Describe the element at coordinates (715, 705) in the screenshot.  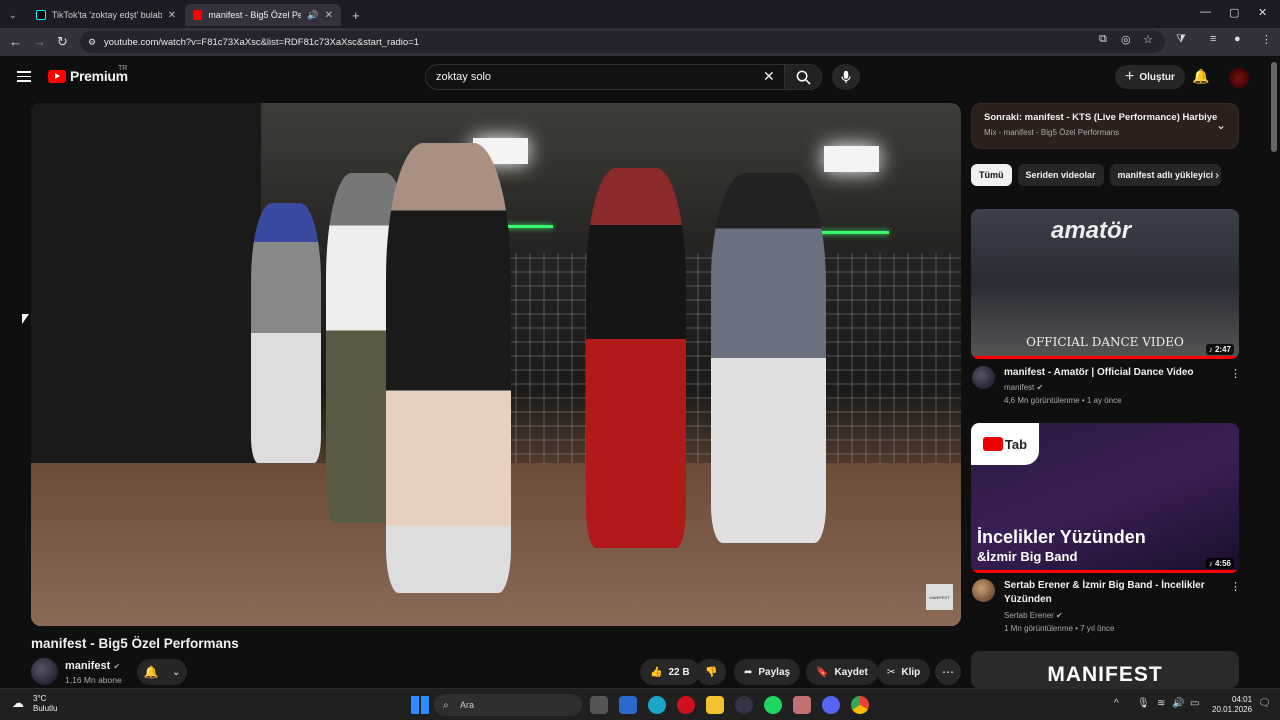
I see `file-explorer-icon` at that location.